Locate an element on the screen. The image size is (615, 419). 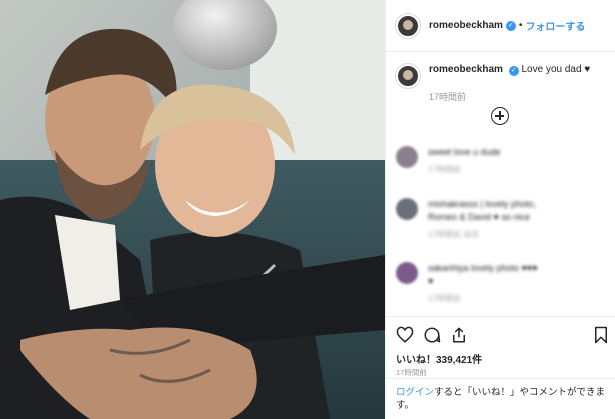
caption-time: 17時間前 is located at coordinates (448, 97).